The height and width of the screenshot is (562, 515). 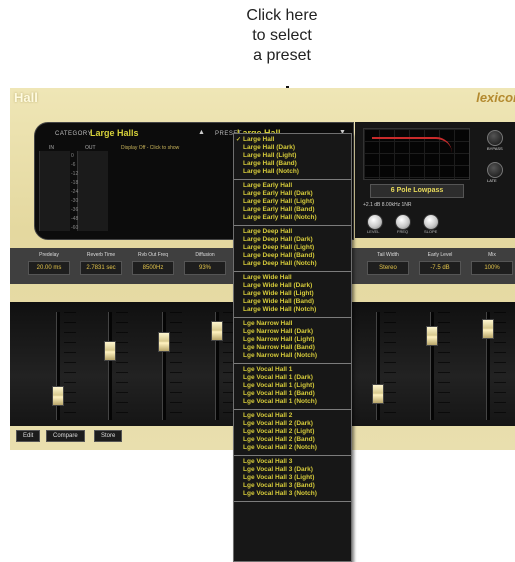 What do you see at coordinates (205, 268) in the screenshot?
I see `param-value: 93%` at bounding box center [205, 268].